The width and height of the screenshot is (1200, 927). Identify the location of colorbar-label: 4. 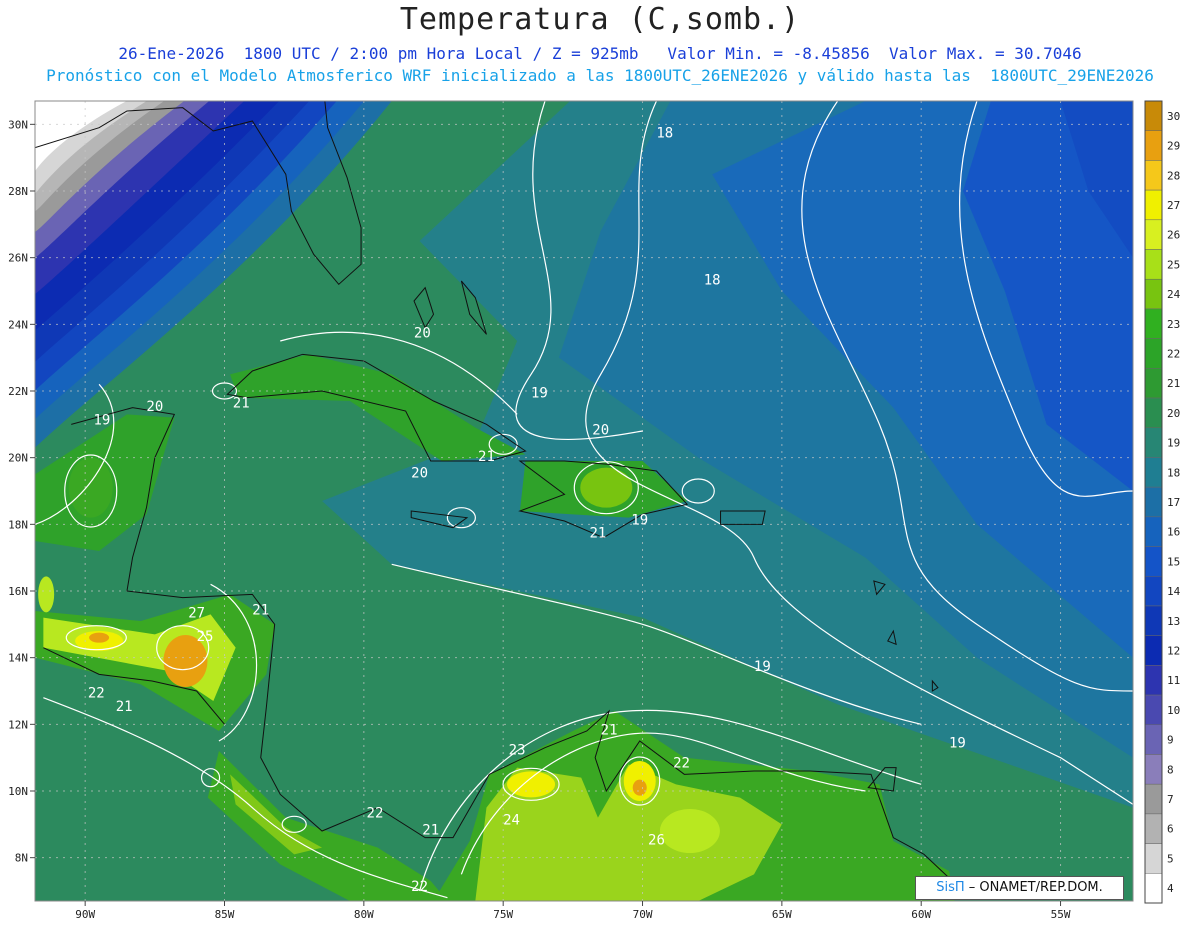
(1170, 888).